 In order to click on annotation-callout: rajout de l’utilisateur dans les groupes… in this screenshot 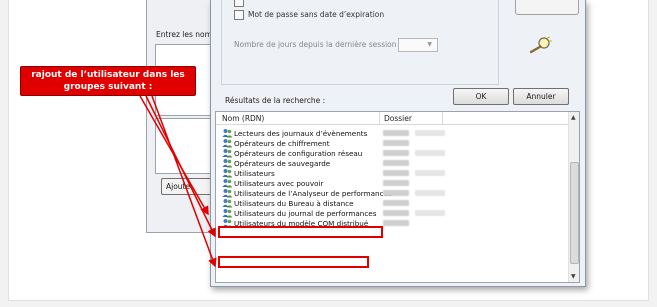, I will do `click(108, 81)`.